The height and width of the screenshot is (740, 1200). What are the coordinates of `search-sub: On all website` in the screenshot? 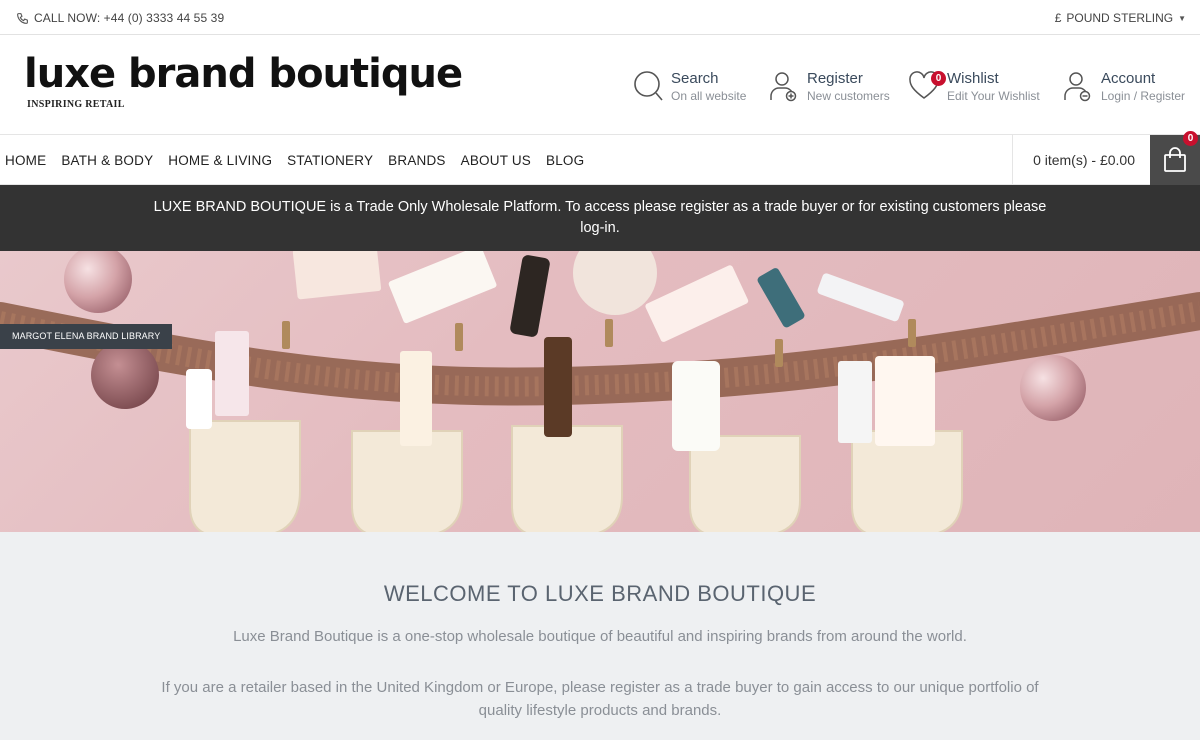 It's located at (709, 96).